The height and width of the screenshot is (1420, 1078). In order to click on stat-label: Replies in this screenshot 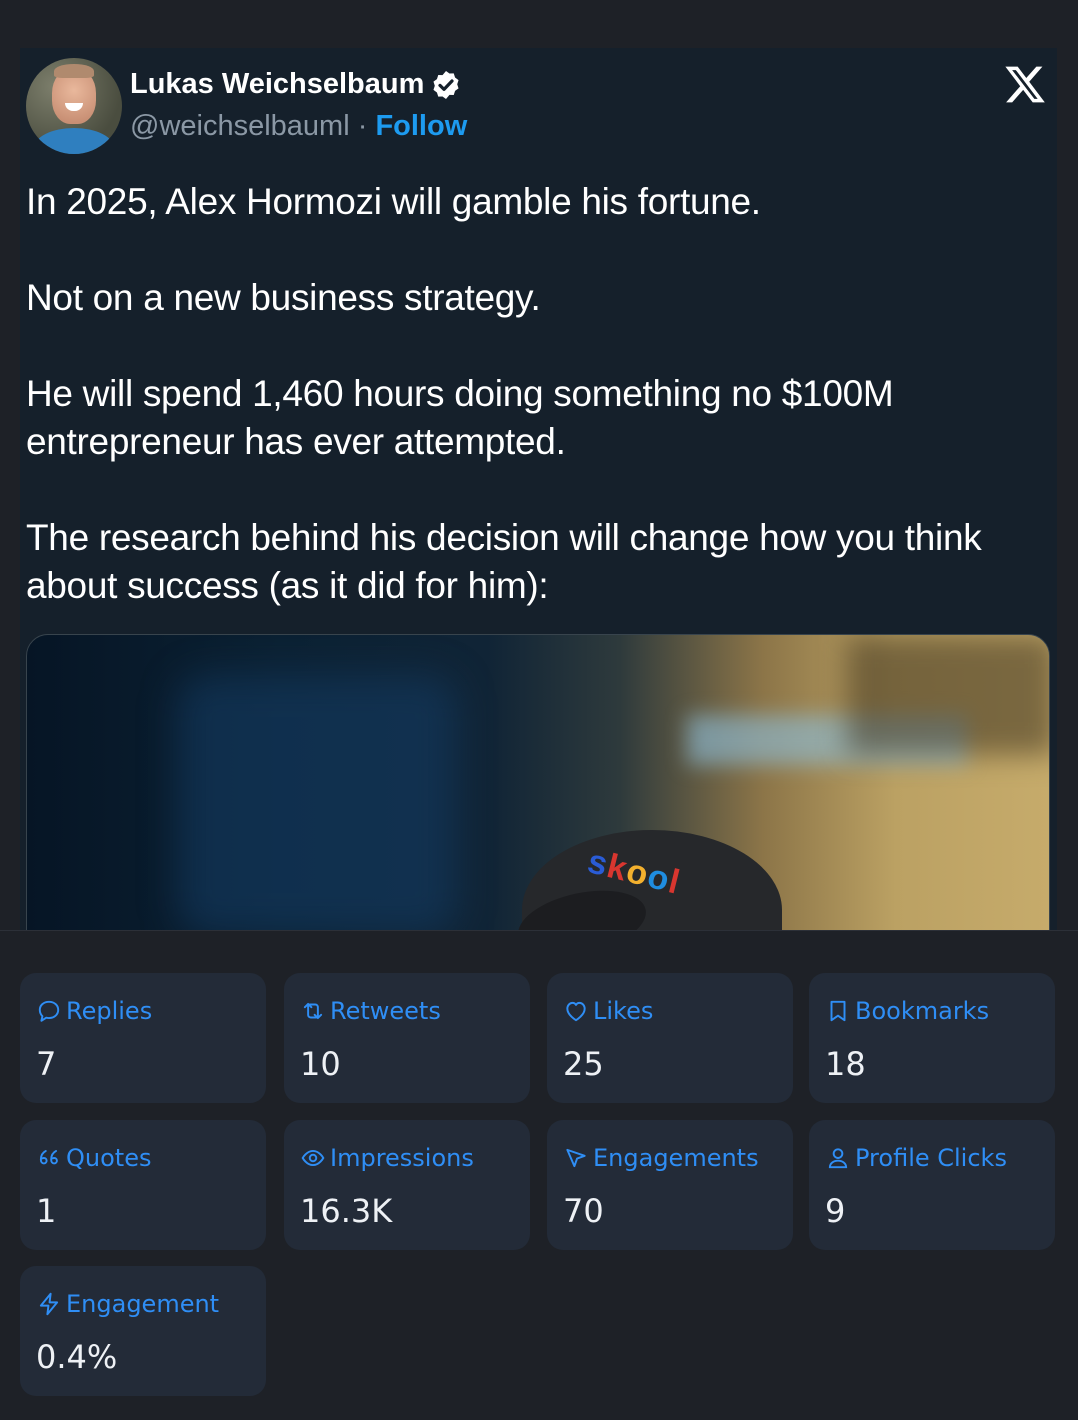, I will do `click(109, 1011)`.